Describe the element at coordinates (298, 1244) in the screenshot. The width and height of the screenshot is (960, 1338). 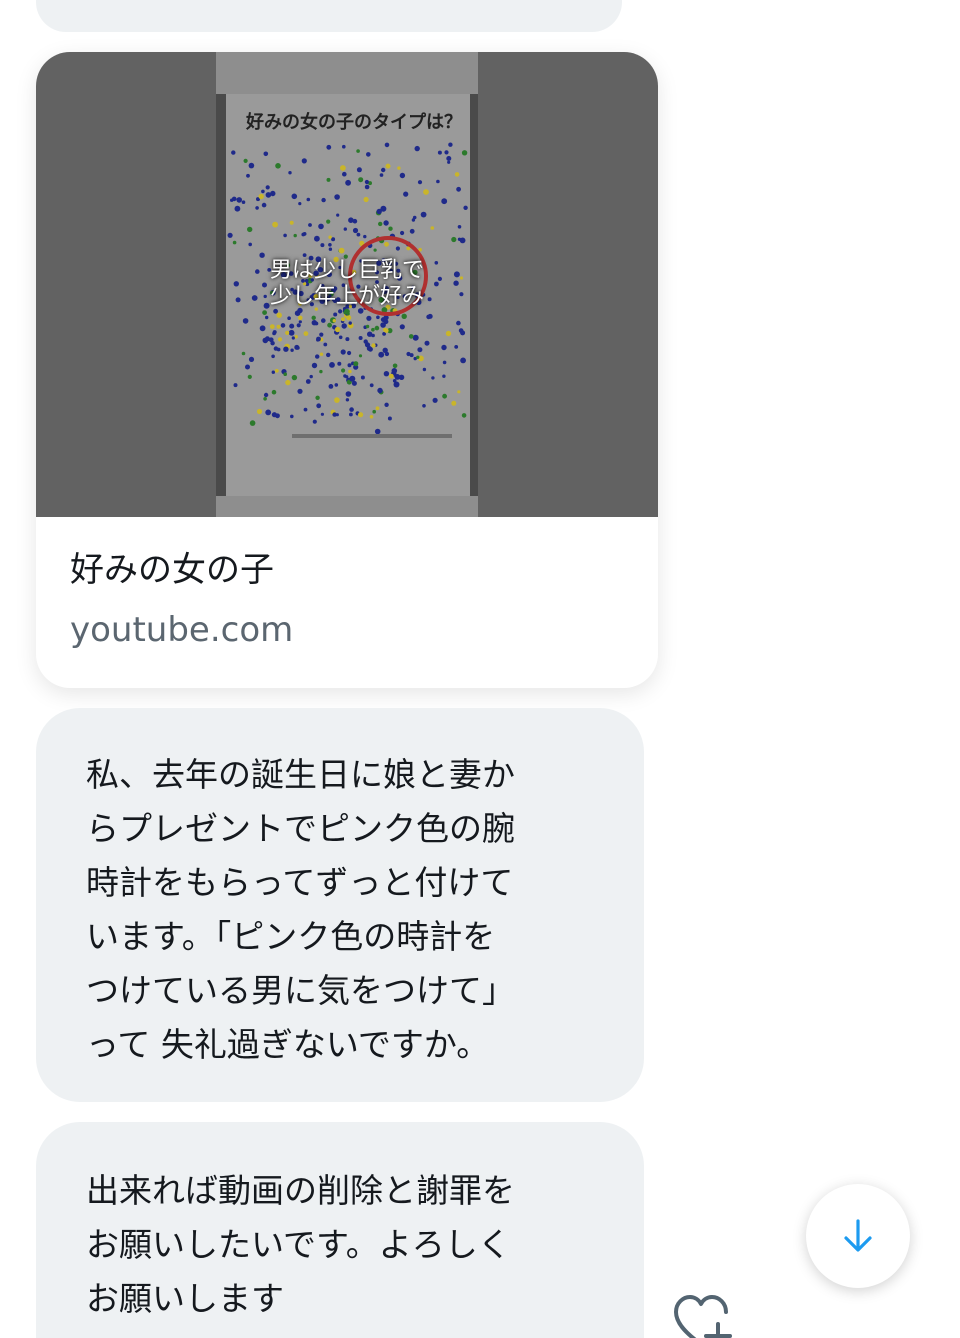
I see `message-line: お願いしたいです。よろしく` at that location.